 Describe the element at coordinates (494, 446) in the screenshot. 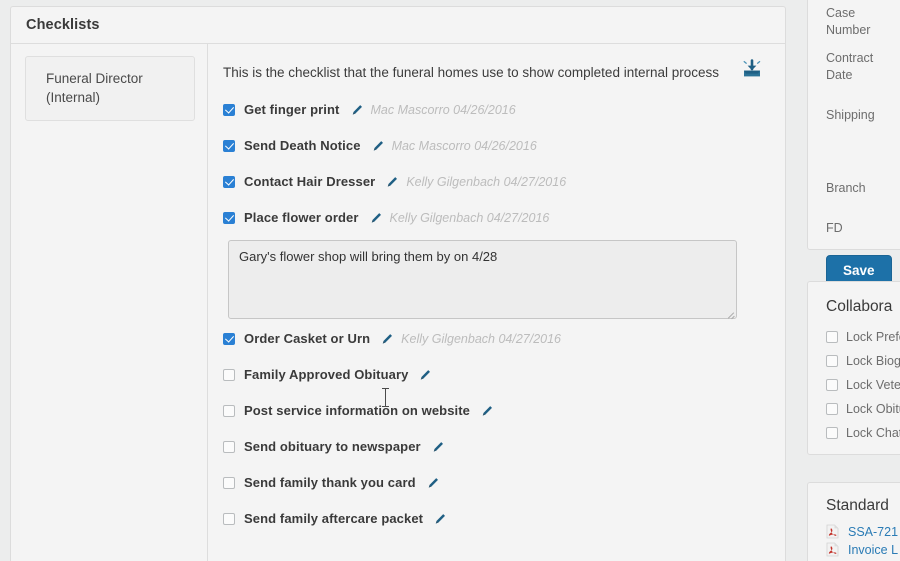

I see `checklist-item: Send obituary to newspaper` at that location.